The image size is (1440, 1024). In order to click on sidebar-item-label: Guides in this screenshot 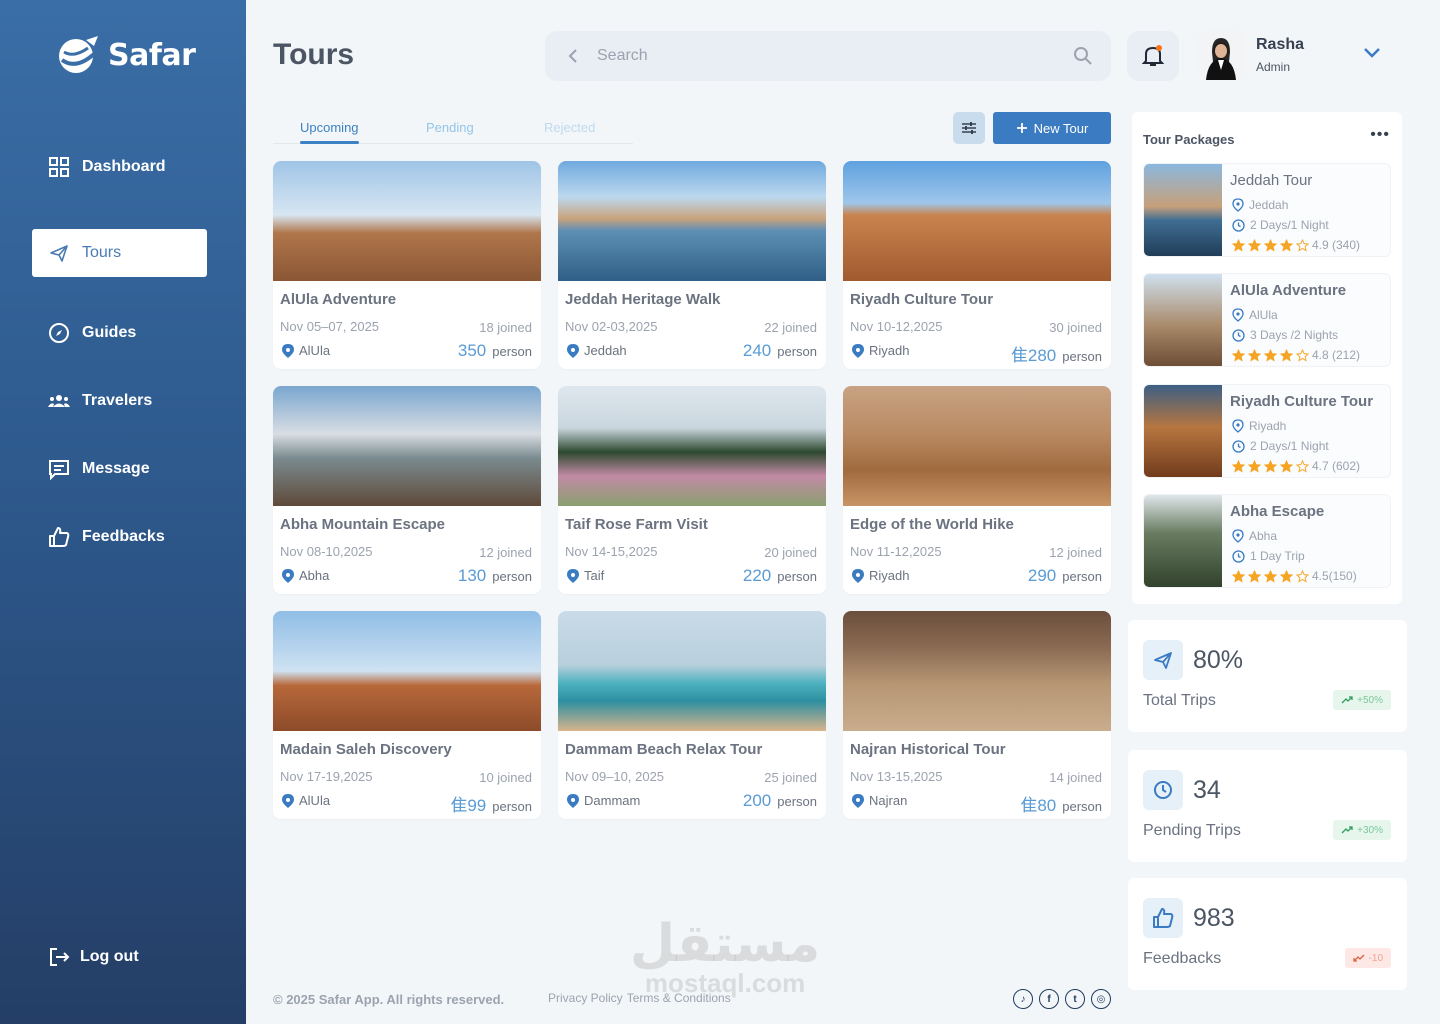, I will do `click(109, 332)`.